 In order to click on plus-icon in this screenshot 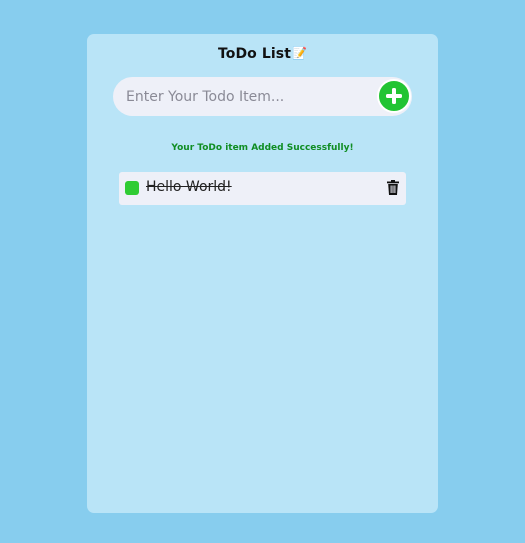, I will do `click(394, 96)`.